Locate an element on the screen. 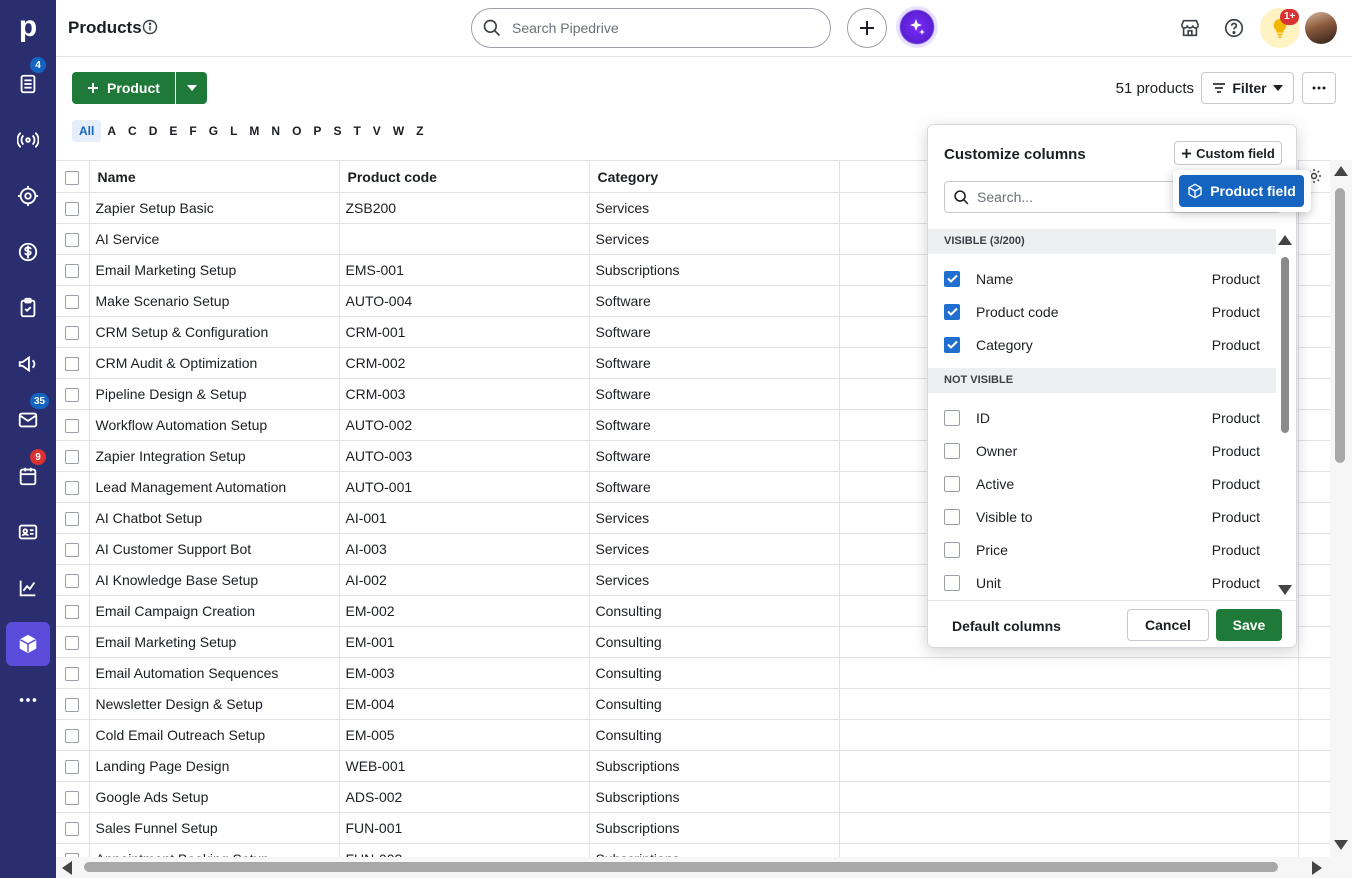  nav-tasks-clipboard-icon is located at coordinates (28, 308).